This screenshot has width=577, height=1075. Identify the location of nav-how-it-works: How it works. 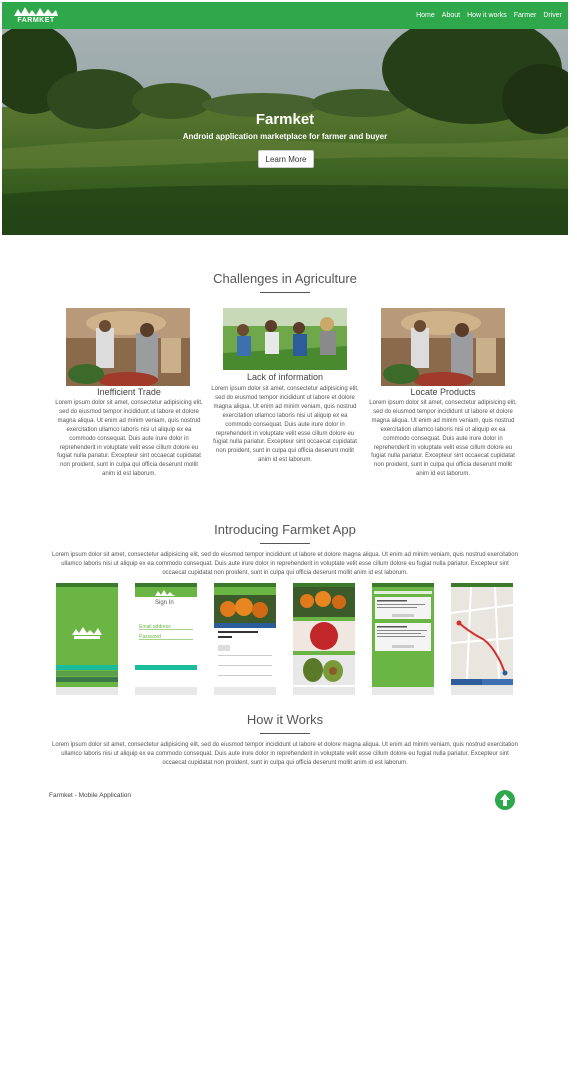
(487, 15).